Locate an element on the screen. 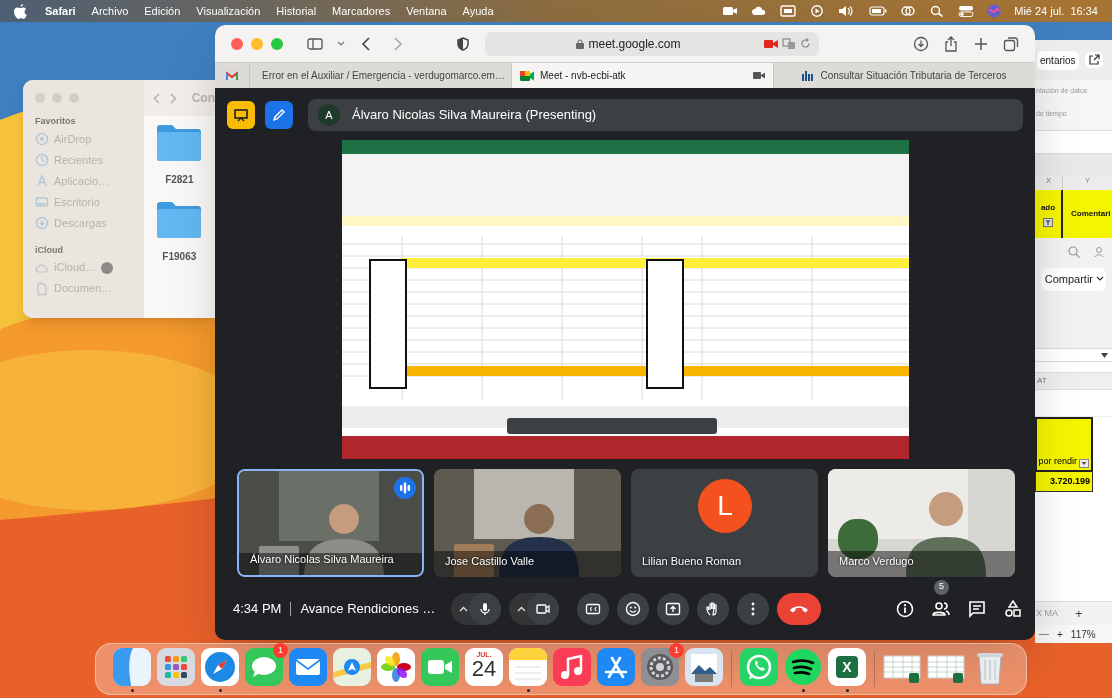 The image size is (1112, 698). play-icon is located at coordinates (817, 11).